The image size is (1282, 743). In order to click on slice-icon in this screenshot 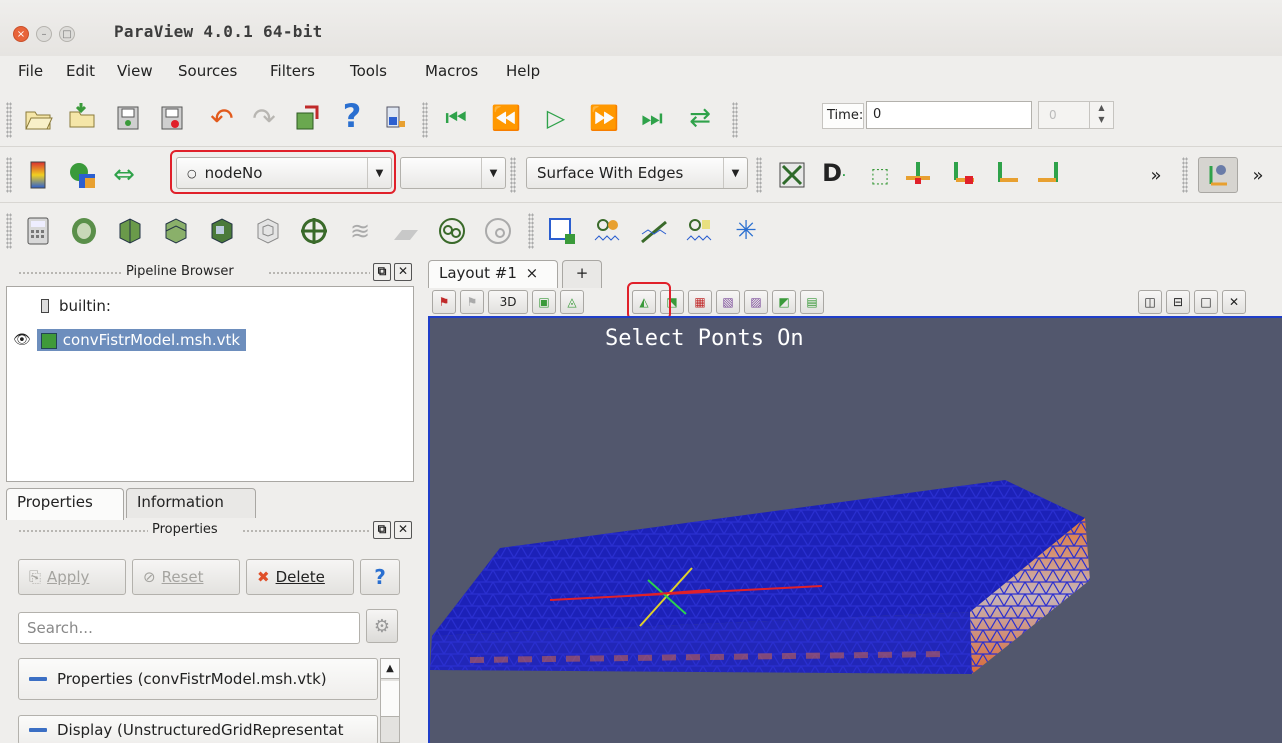, I will do `click(176, 231)`.